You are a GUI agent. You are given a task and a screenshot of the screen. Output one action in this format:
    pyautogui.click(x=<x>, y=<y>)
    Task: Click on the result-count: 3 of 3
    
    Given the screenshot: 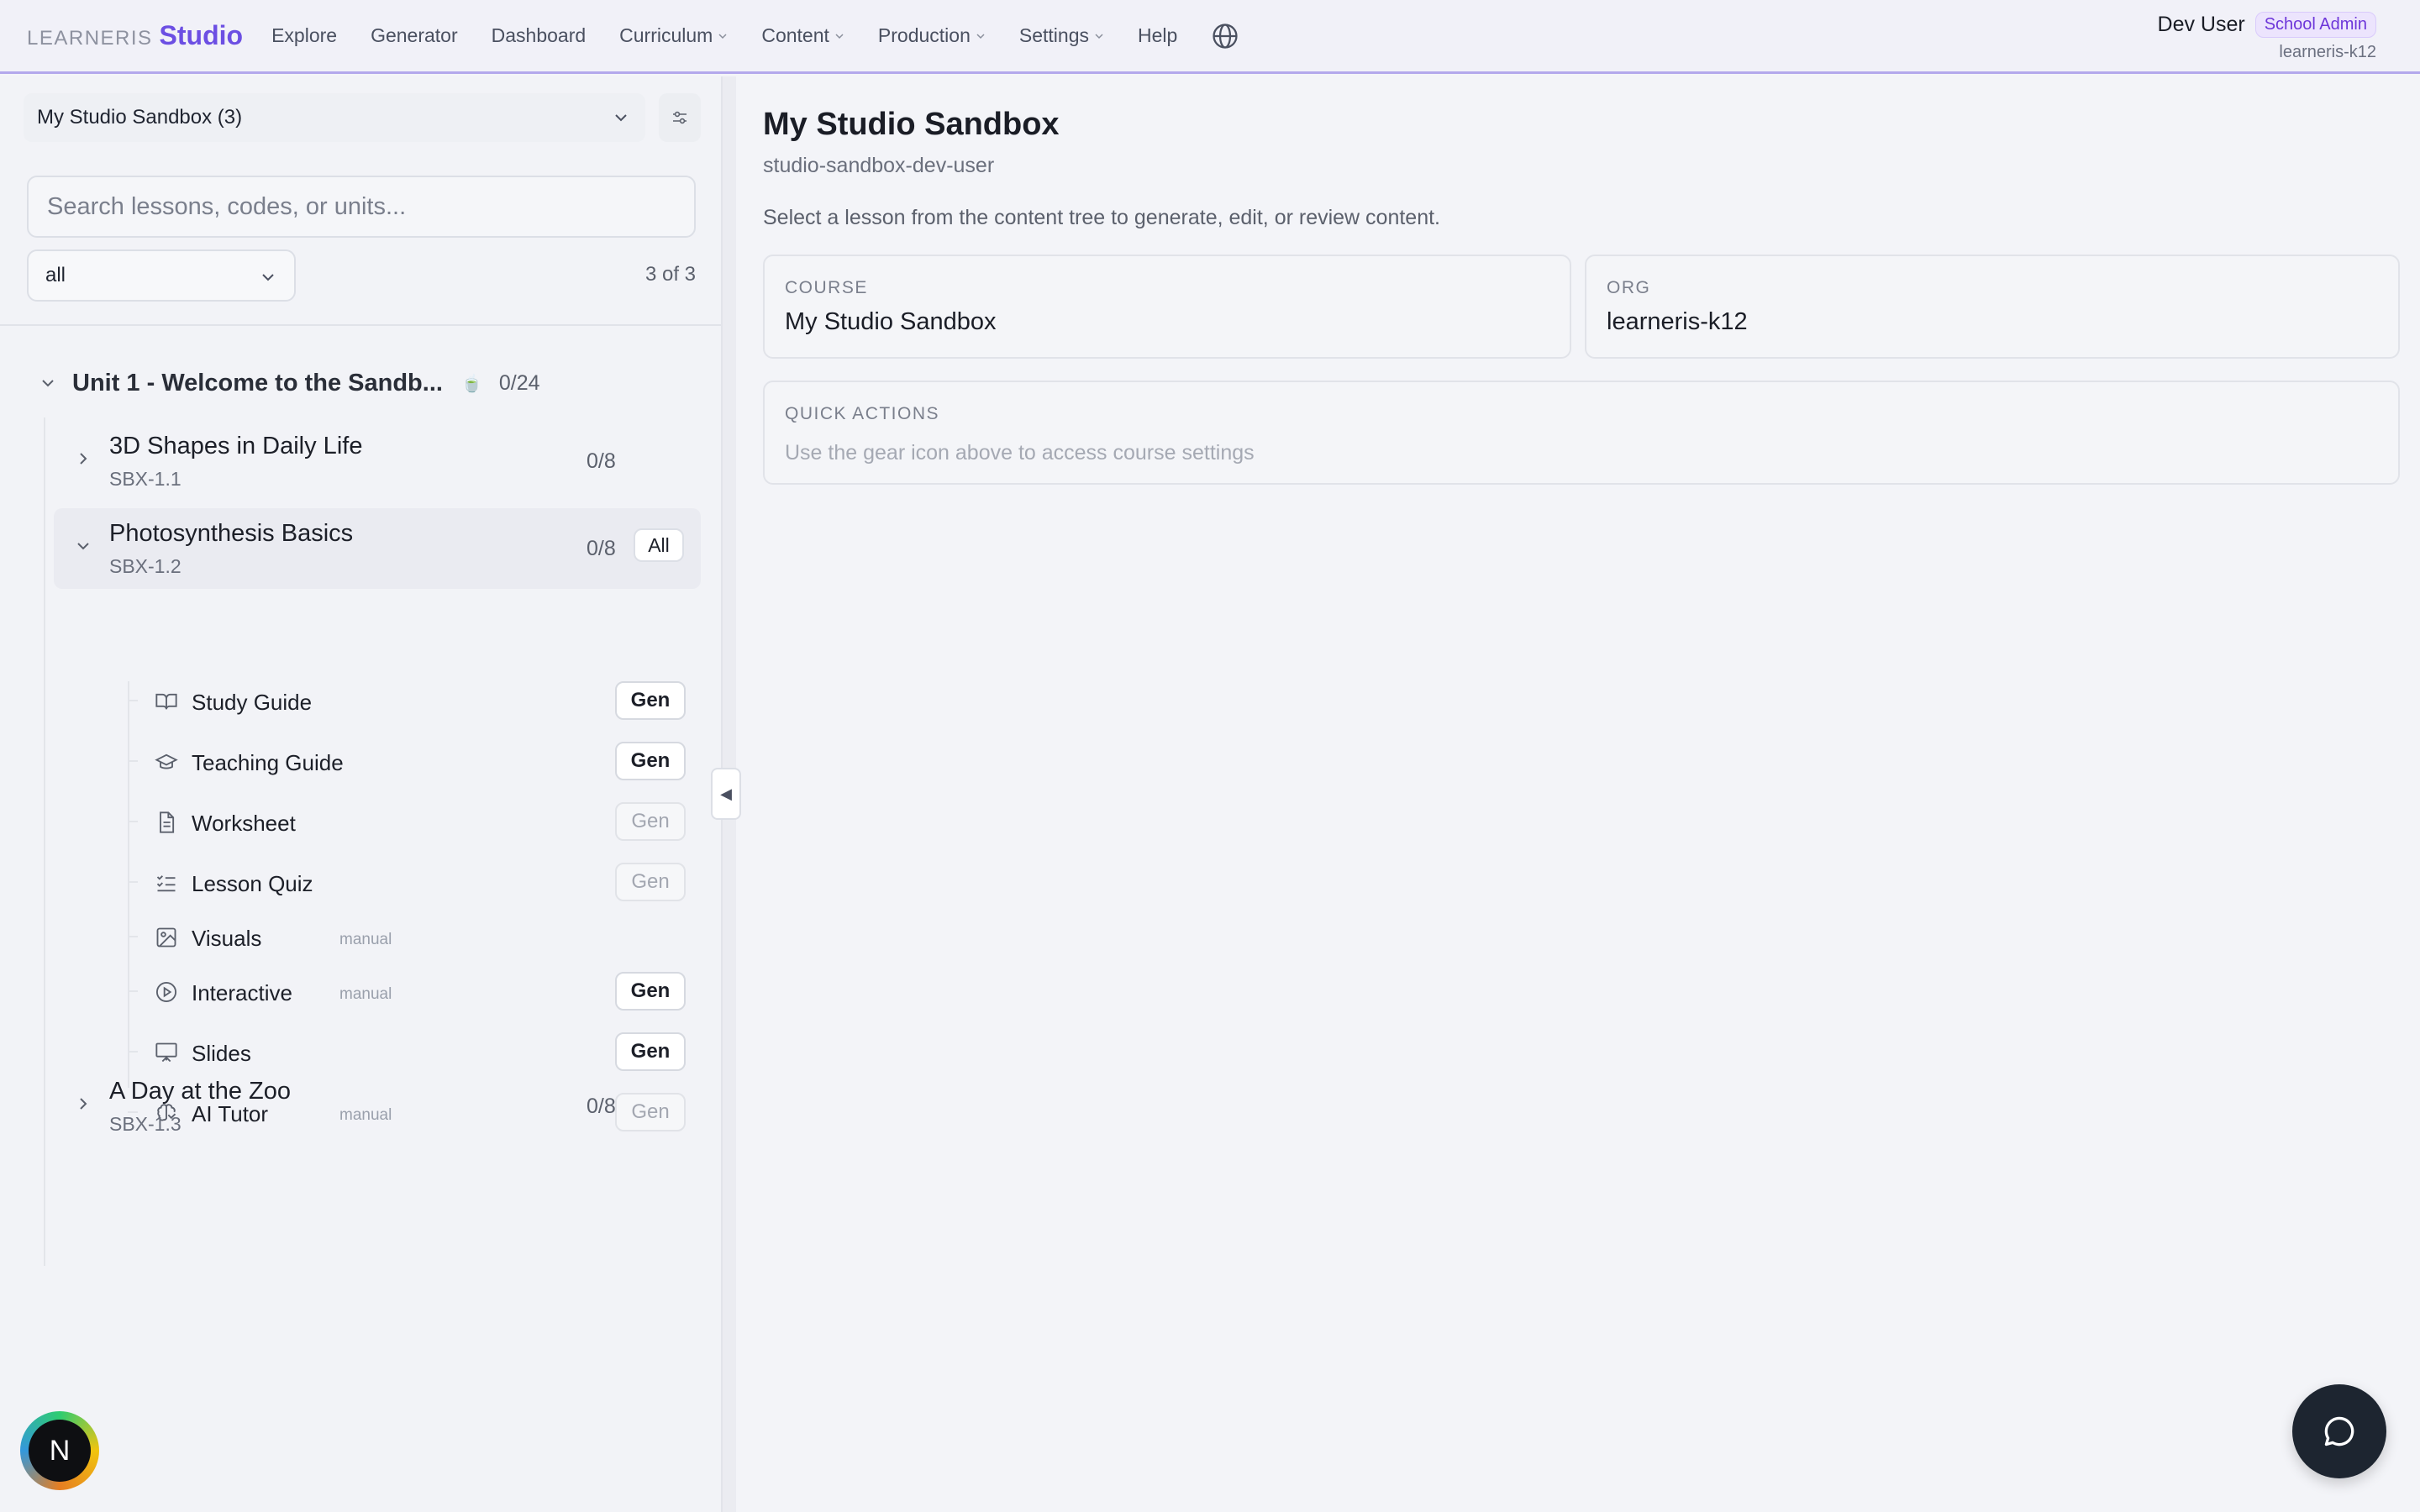 What is the action you would take?
    pyautogui.click(x=670, y=274)
    